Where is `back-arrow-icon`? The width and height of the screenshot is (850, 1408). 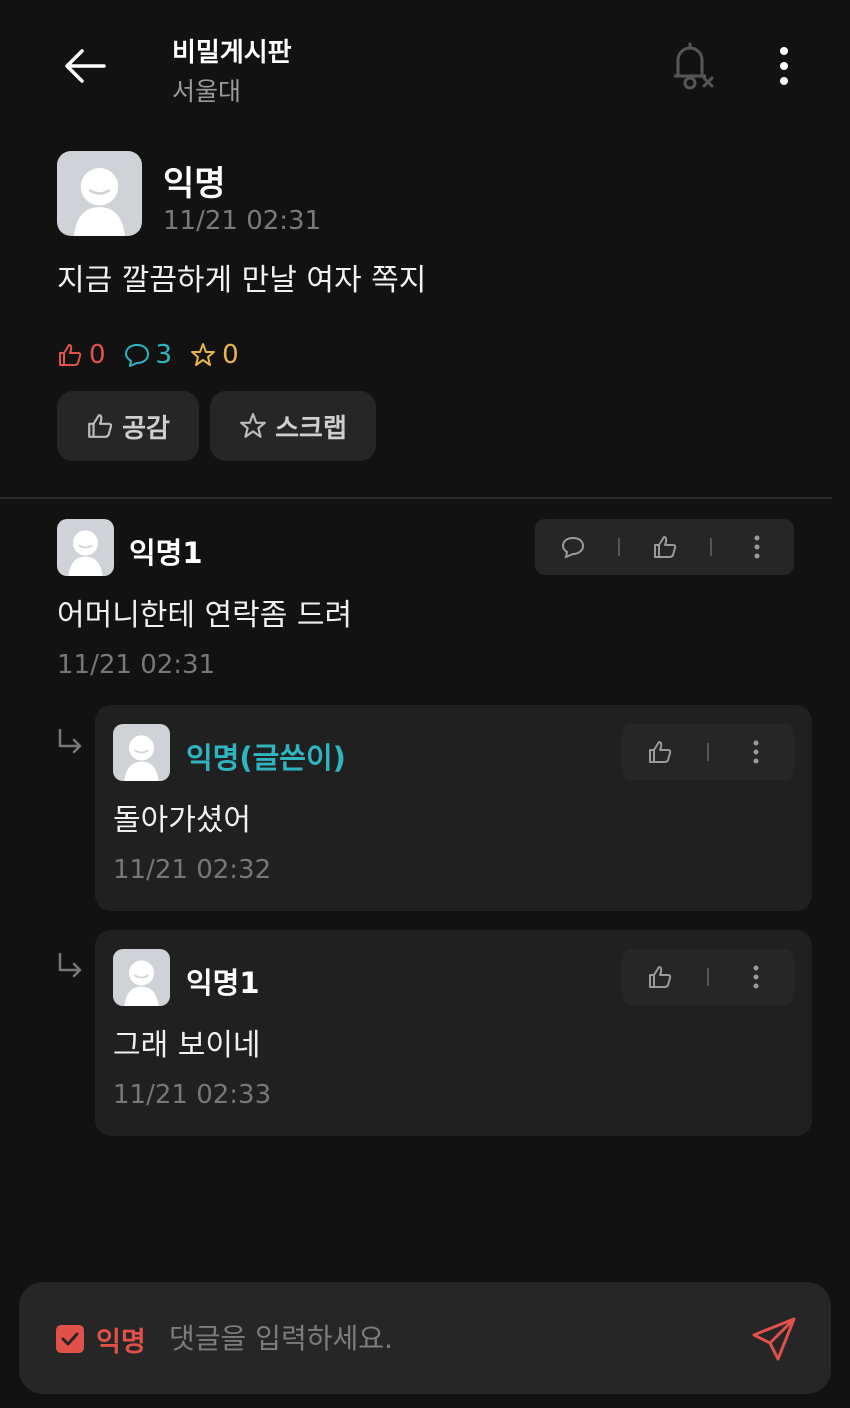
back-arrow-icon is located at coordinates (85, 66).